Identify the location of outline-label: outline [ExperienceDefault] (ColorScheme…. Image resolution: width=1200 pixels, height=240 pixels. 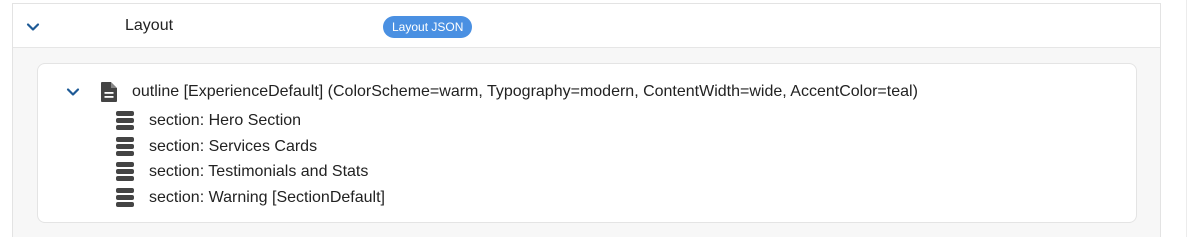
(525, 91).